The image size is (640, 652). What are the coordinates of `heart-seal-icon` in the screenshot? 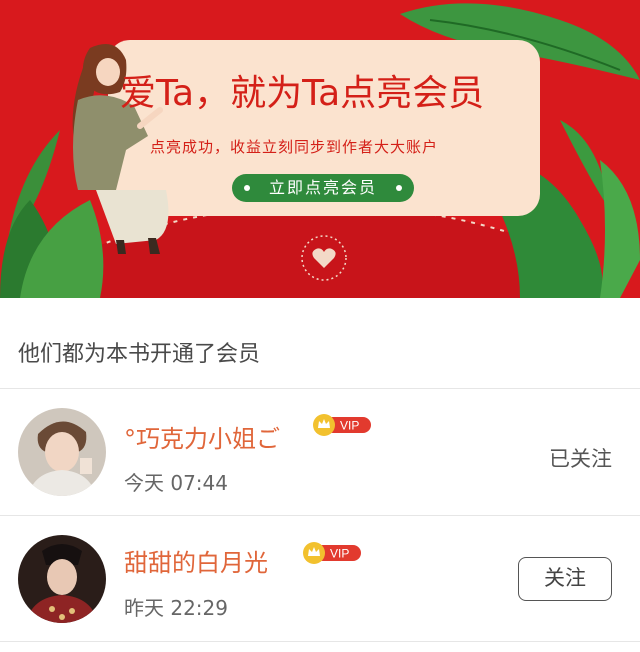 It's located at (324, 258).